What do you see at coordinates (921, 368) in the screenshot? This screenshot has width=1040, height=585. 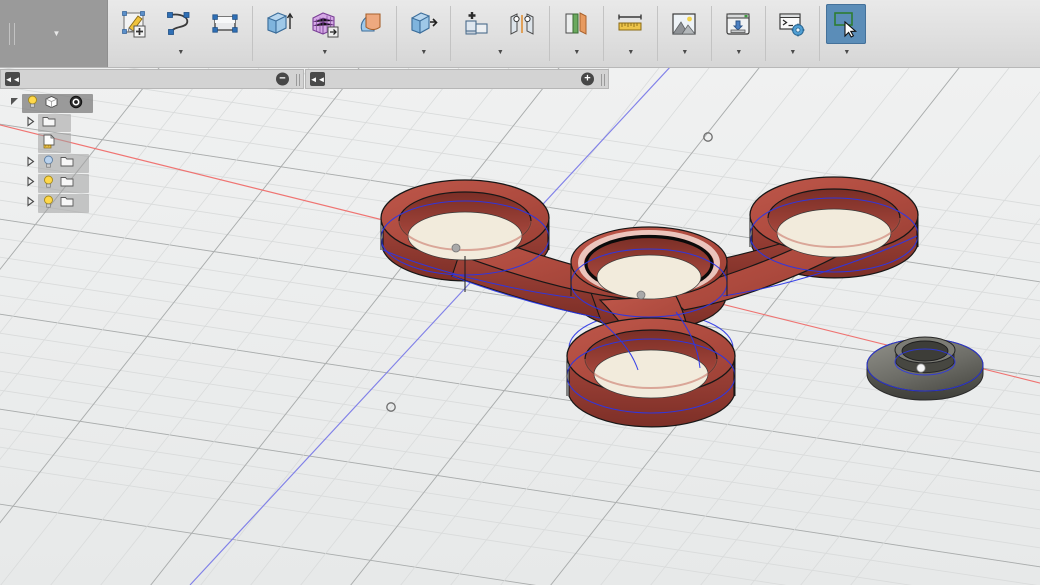 I see `cap-center-point` at bounding box center [921, 368].